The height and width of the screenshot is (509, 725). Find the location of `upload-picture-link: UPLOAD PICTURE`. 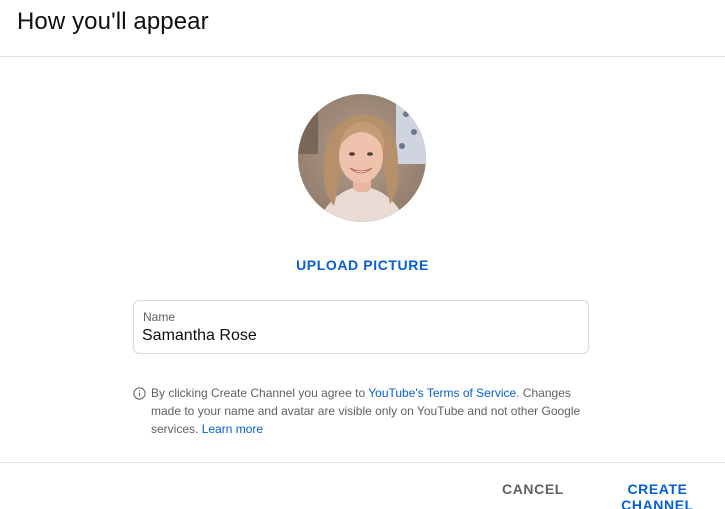

upload-picture-link: UPLOAD PICTURE is located at coordinates (362, 265).